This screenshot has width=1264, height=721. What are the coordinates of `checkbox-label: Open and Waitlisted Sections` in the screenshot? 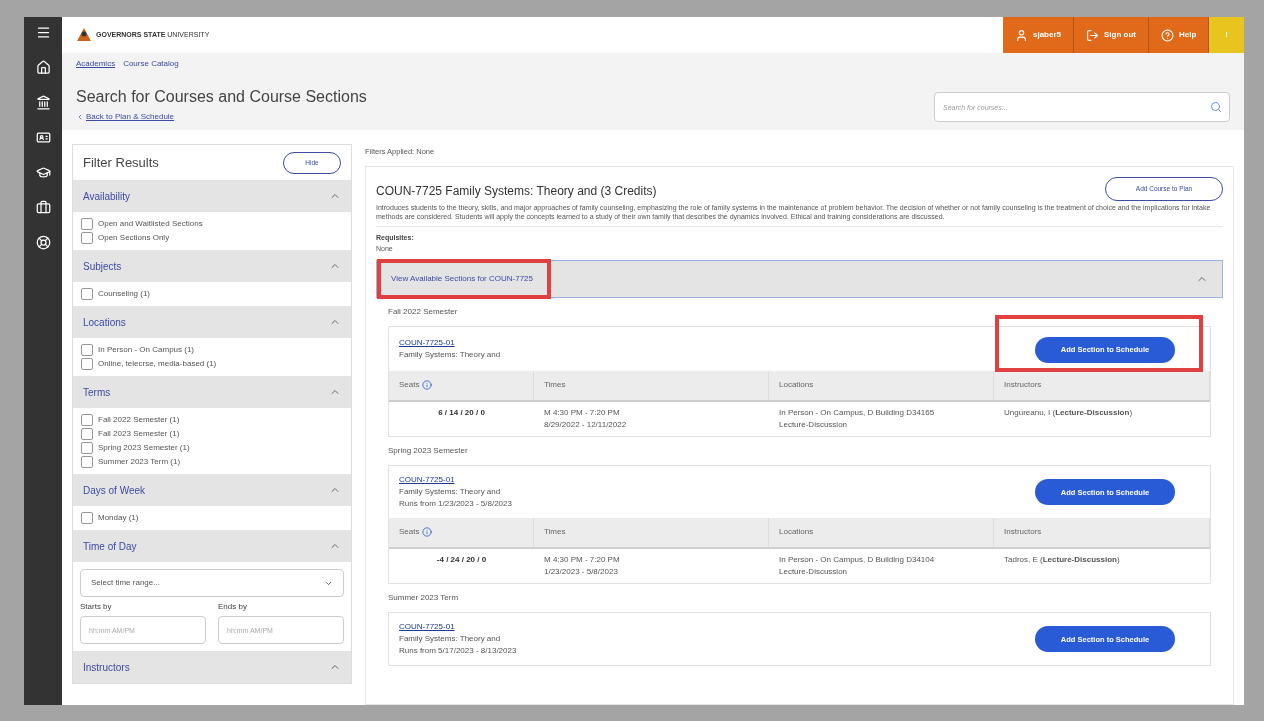 It's located at (150, 224).